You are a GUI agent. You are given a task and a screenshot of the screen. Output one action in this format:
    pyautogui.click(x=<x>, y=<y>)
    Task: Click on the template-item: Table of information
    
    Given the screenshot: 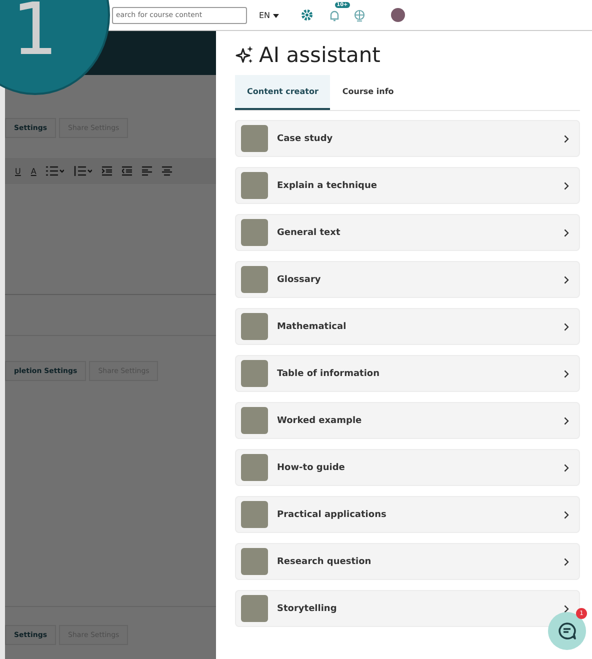 What is the action you would take?
    pyautogui.click(x=407, y=373)
    